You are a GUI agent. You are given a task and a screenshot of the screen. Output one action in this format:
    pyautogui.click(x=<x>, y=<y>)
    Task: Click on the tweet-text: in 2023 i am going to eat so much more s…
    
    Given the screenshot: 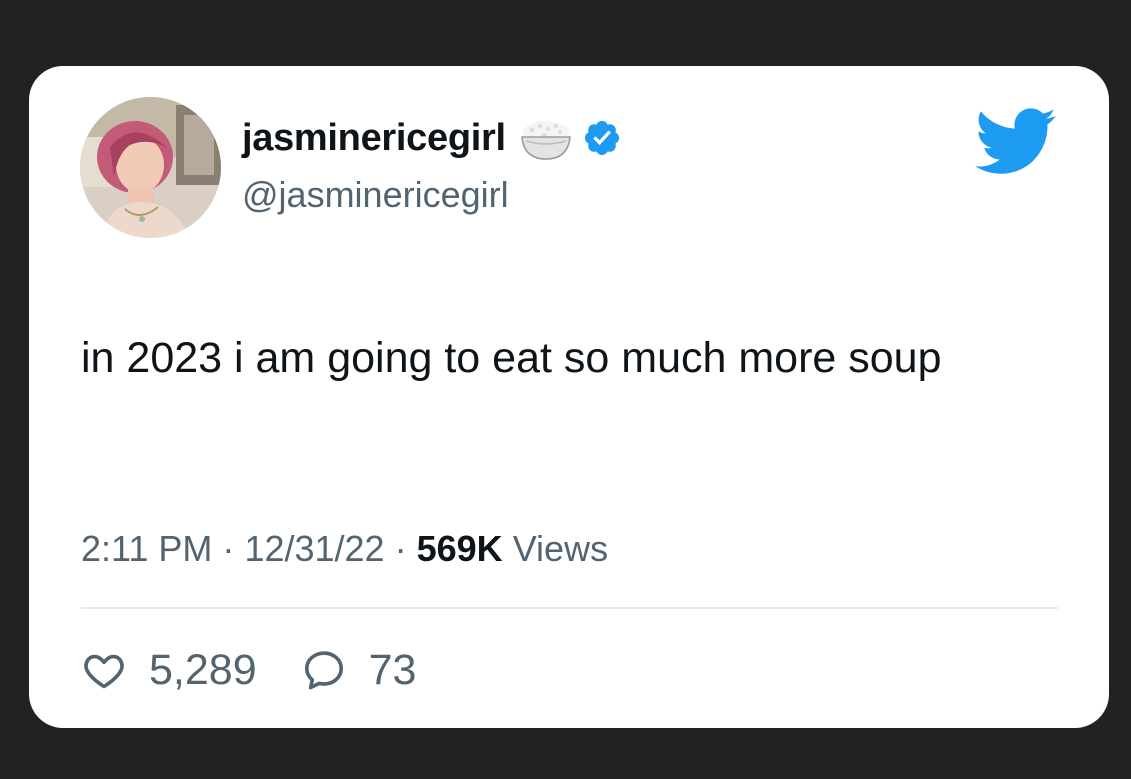 What is the action you would take?
    pyautogui.click(x=511, y=358)
    